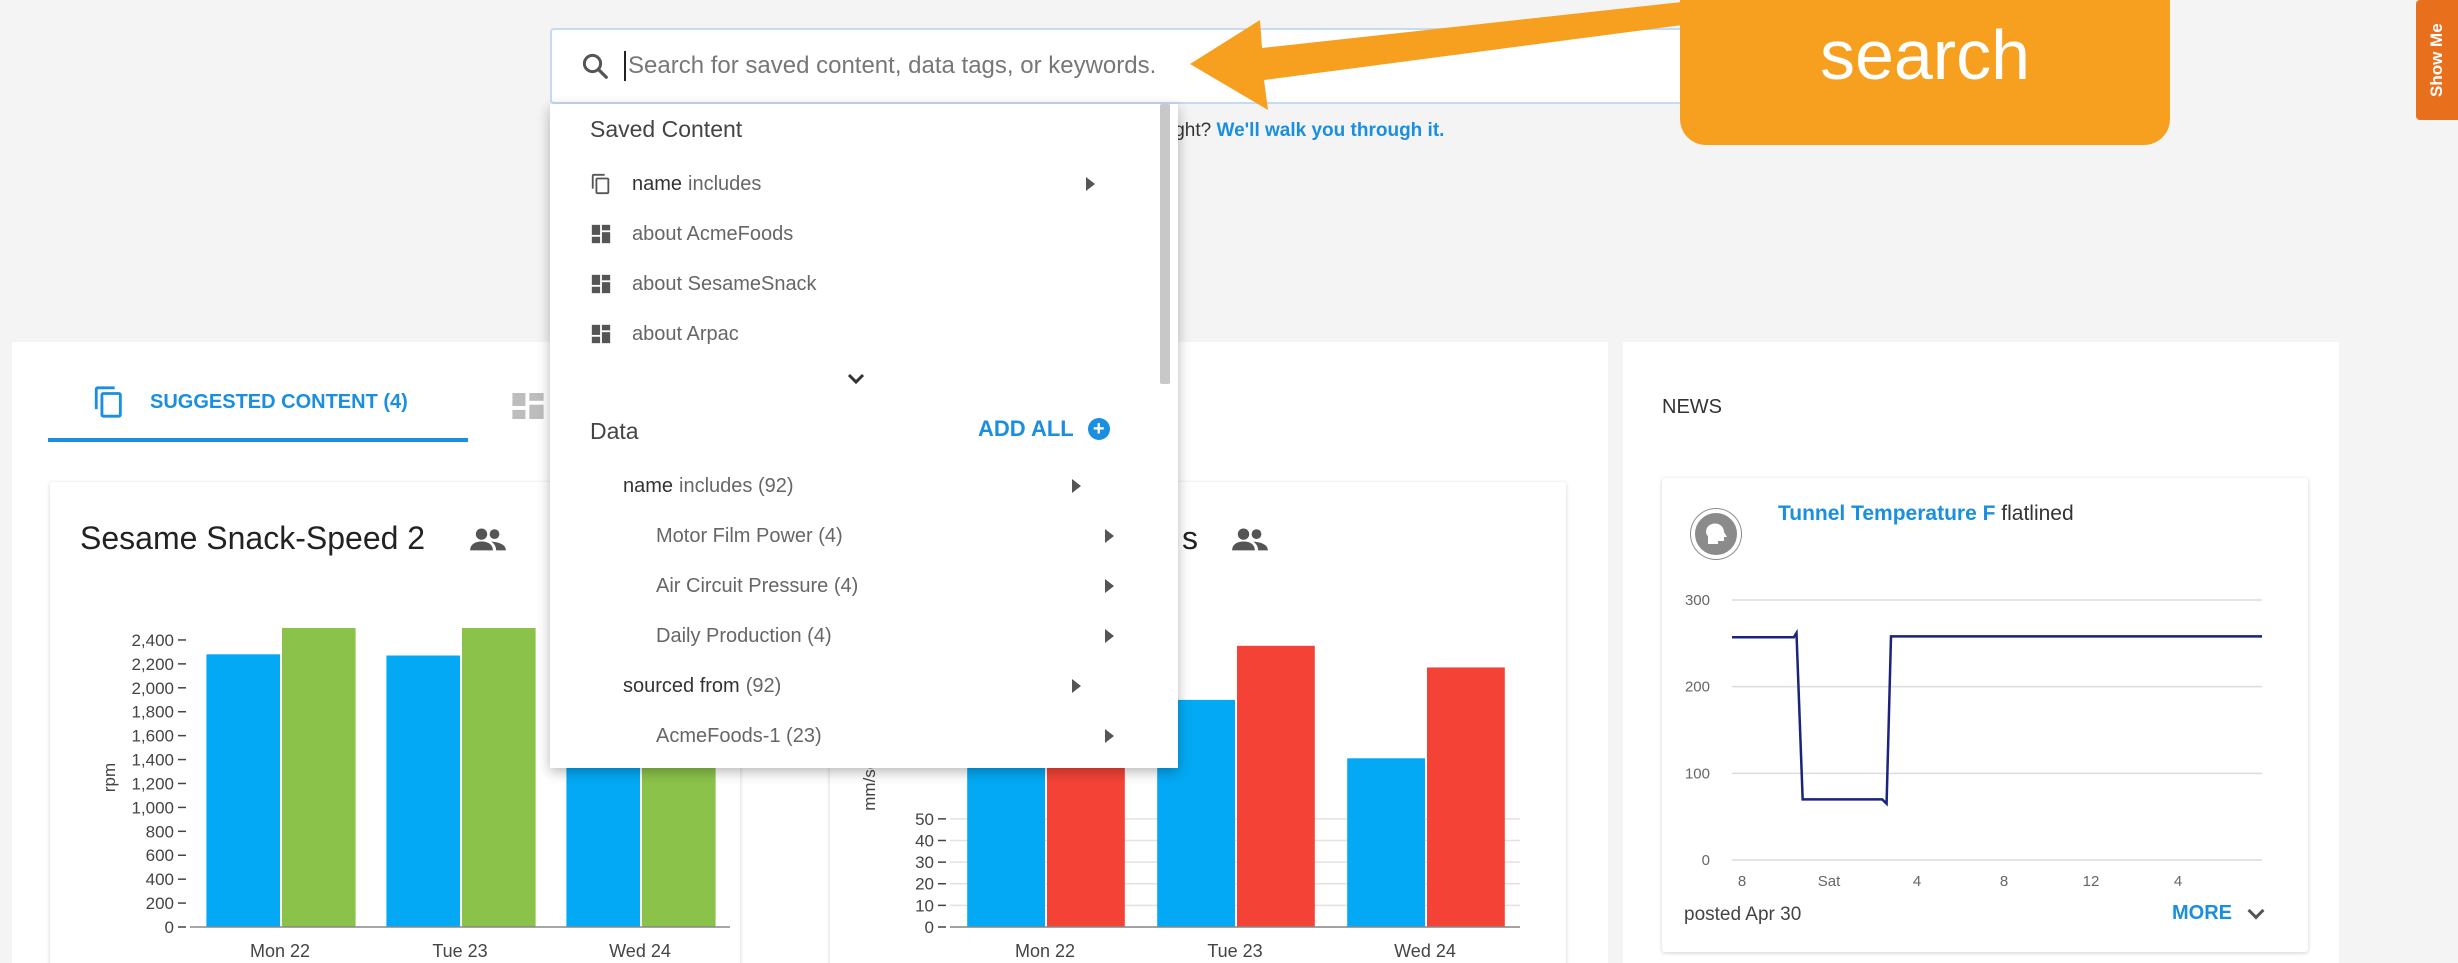 This screenshot has width=2458, height=963. What do you see at coordinates (713, 233) in the screenshot?
I see `item-label: about AcmeFoods` at bounding box center [713, 233].